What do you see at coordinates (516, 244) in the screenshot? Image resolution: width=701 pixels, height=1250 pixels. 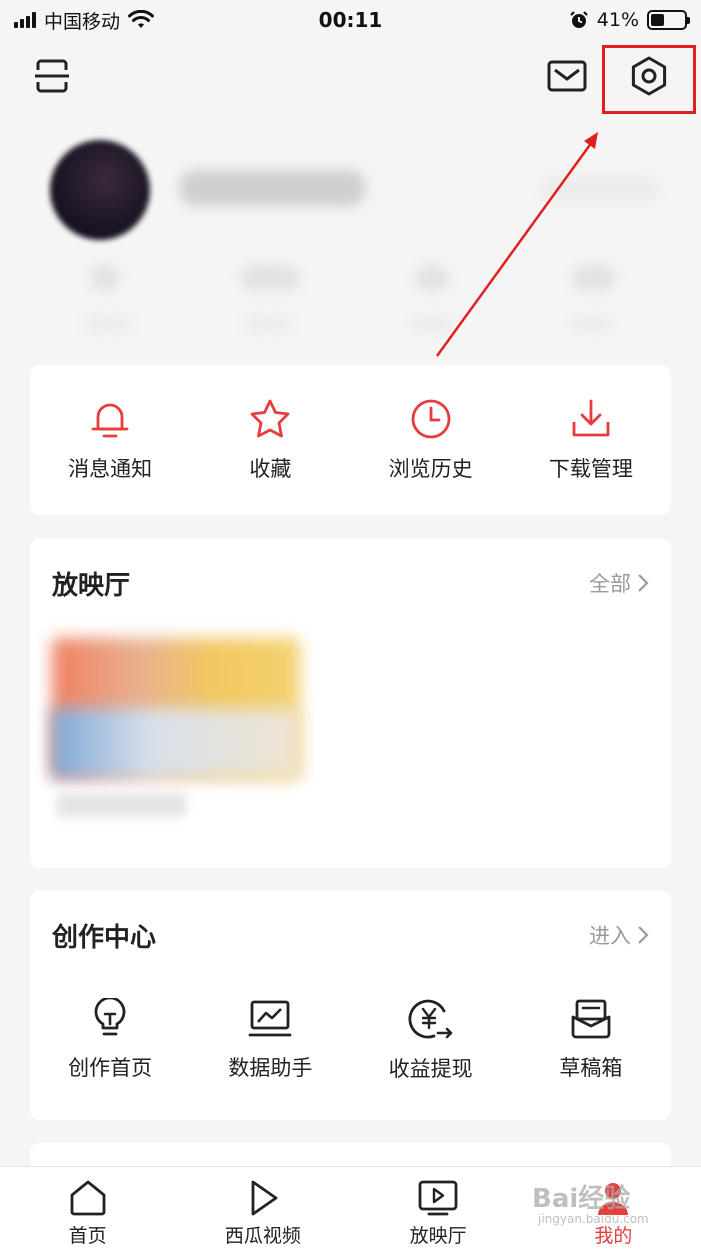 I see `annotation-arrow` at bounding box center [516, 244].